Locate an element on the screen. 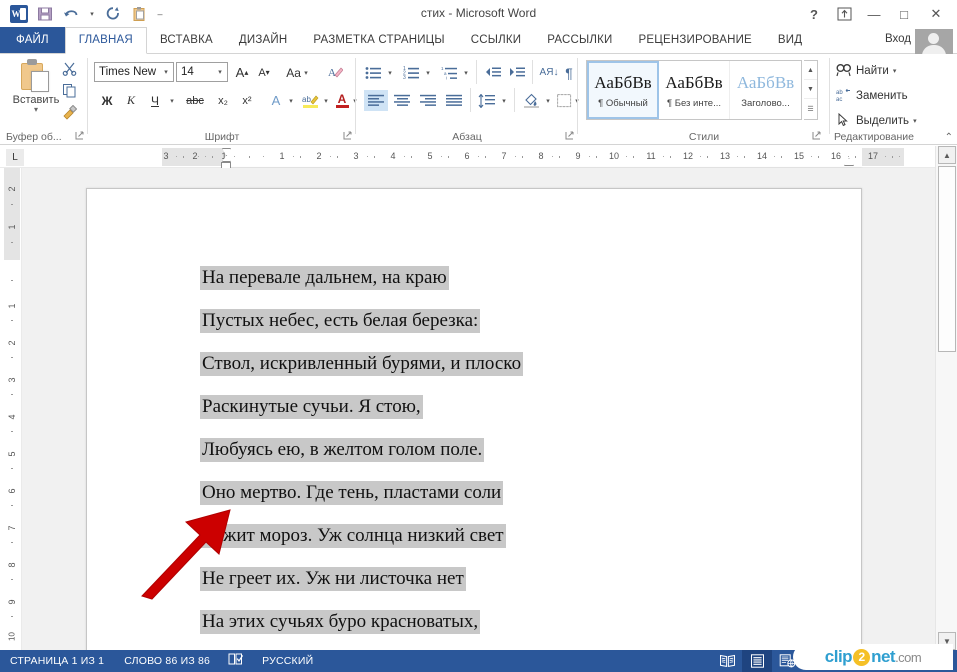  find-button: Найти ▾ is located at coordinates (866, 71).